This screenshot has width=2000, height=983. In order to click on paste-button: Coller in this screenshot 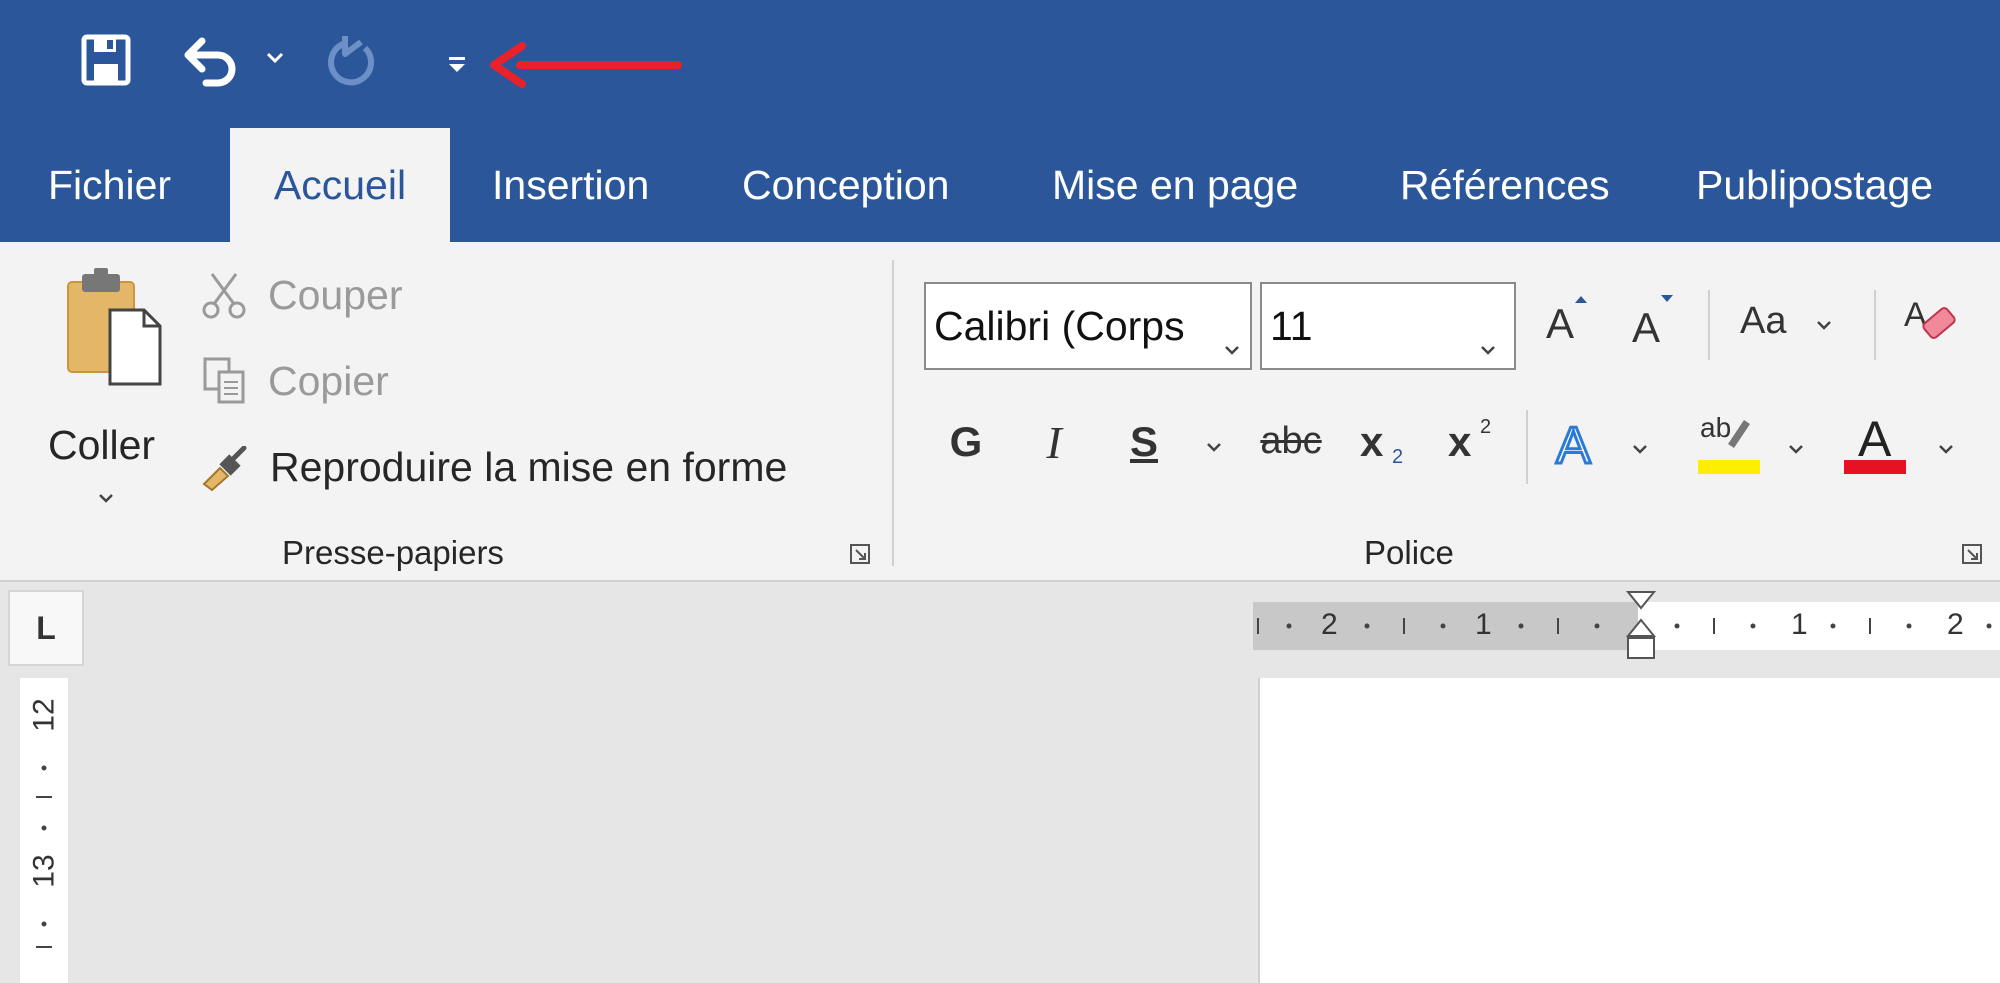, I will do `click(106, 388)`.